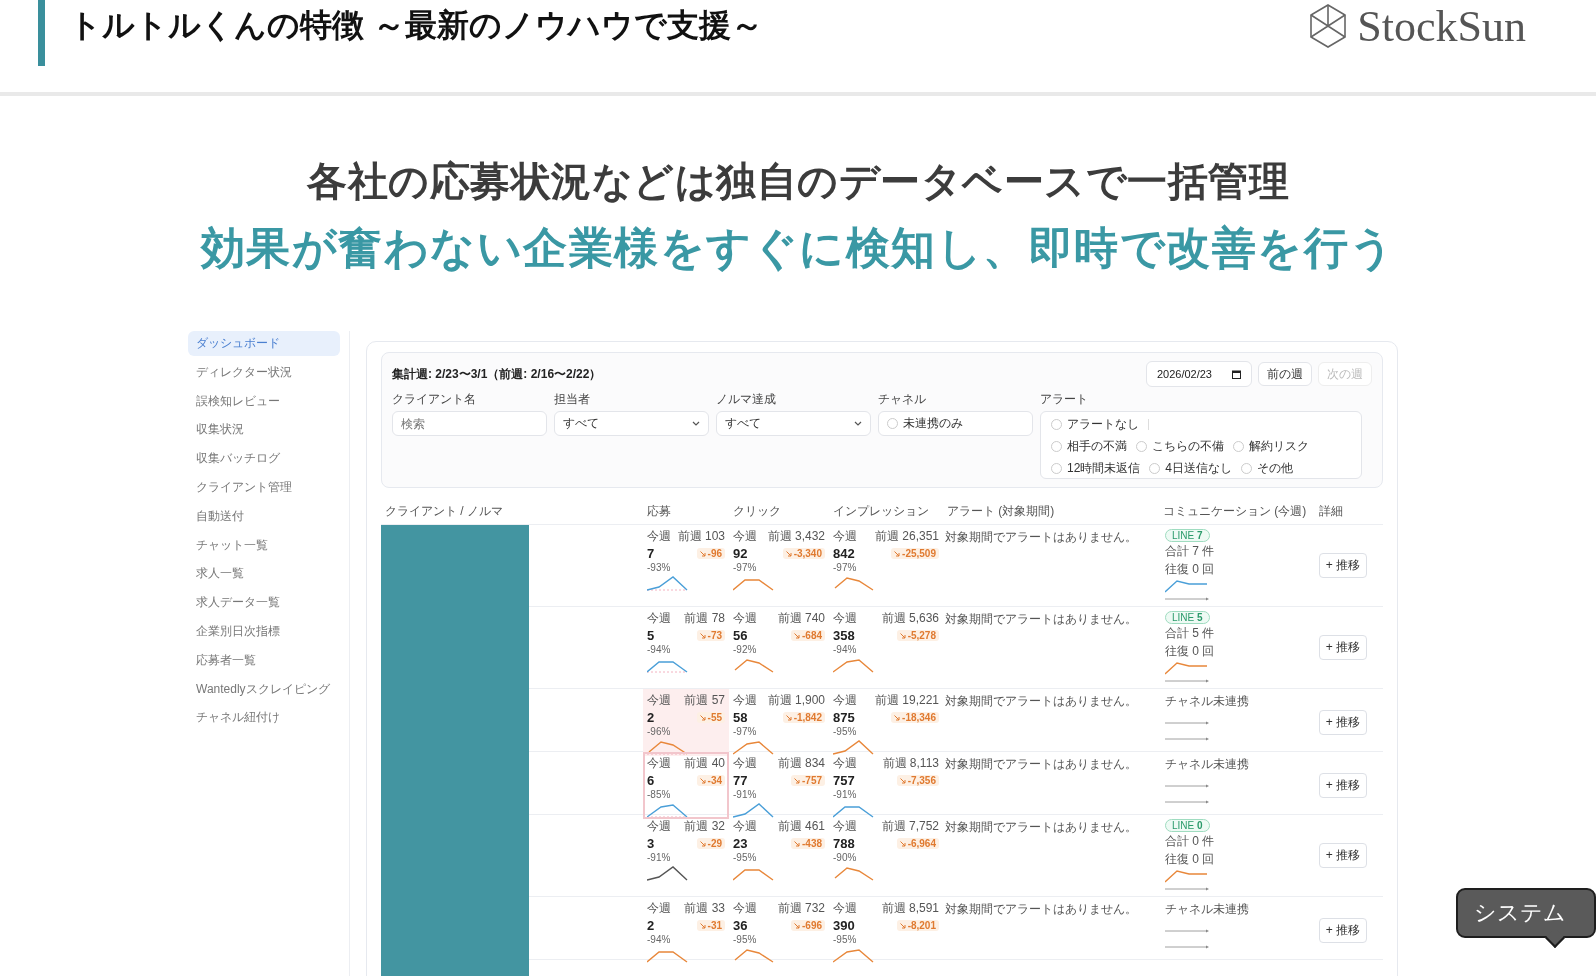 The height and width of the screenshot is (976, 1596). Describe the element at coordinates (696, 423) in the screenshot. I see `chevron-down-icon` at that location.